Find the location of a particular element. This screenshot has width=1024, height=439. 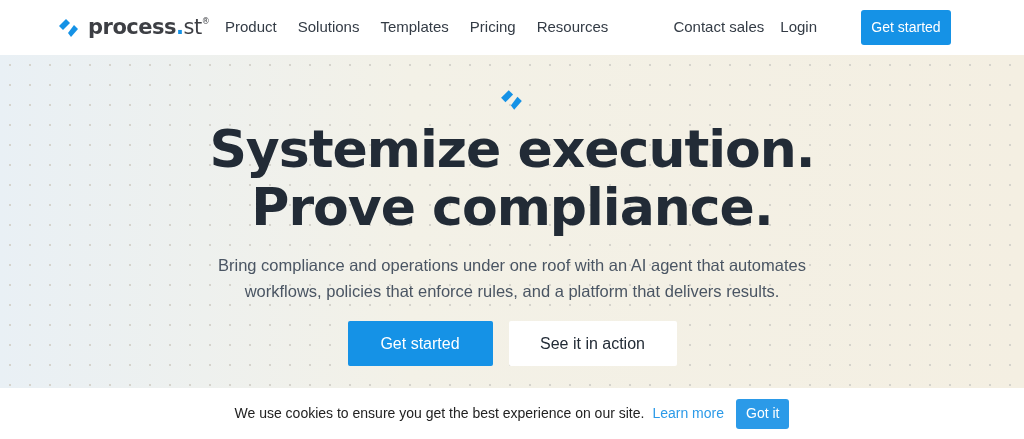

nav-link: Solutions is located at coordinates (328, 27).